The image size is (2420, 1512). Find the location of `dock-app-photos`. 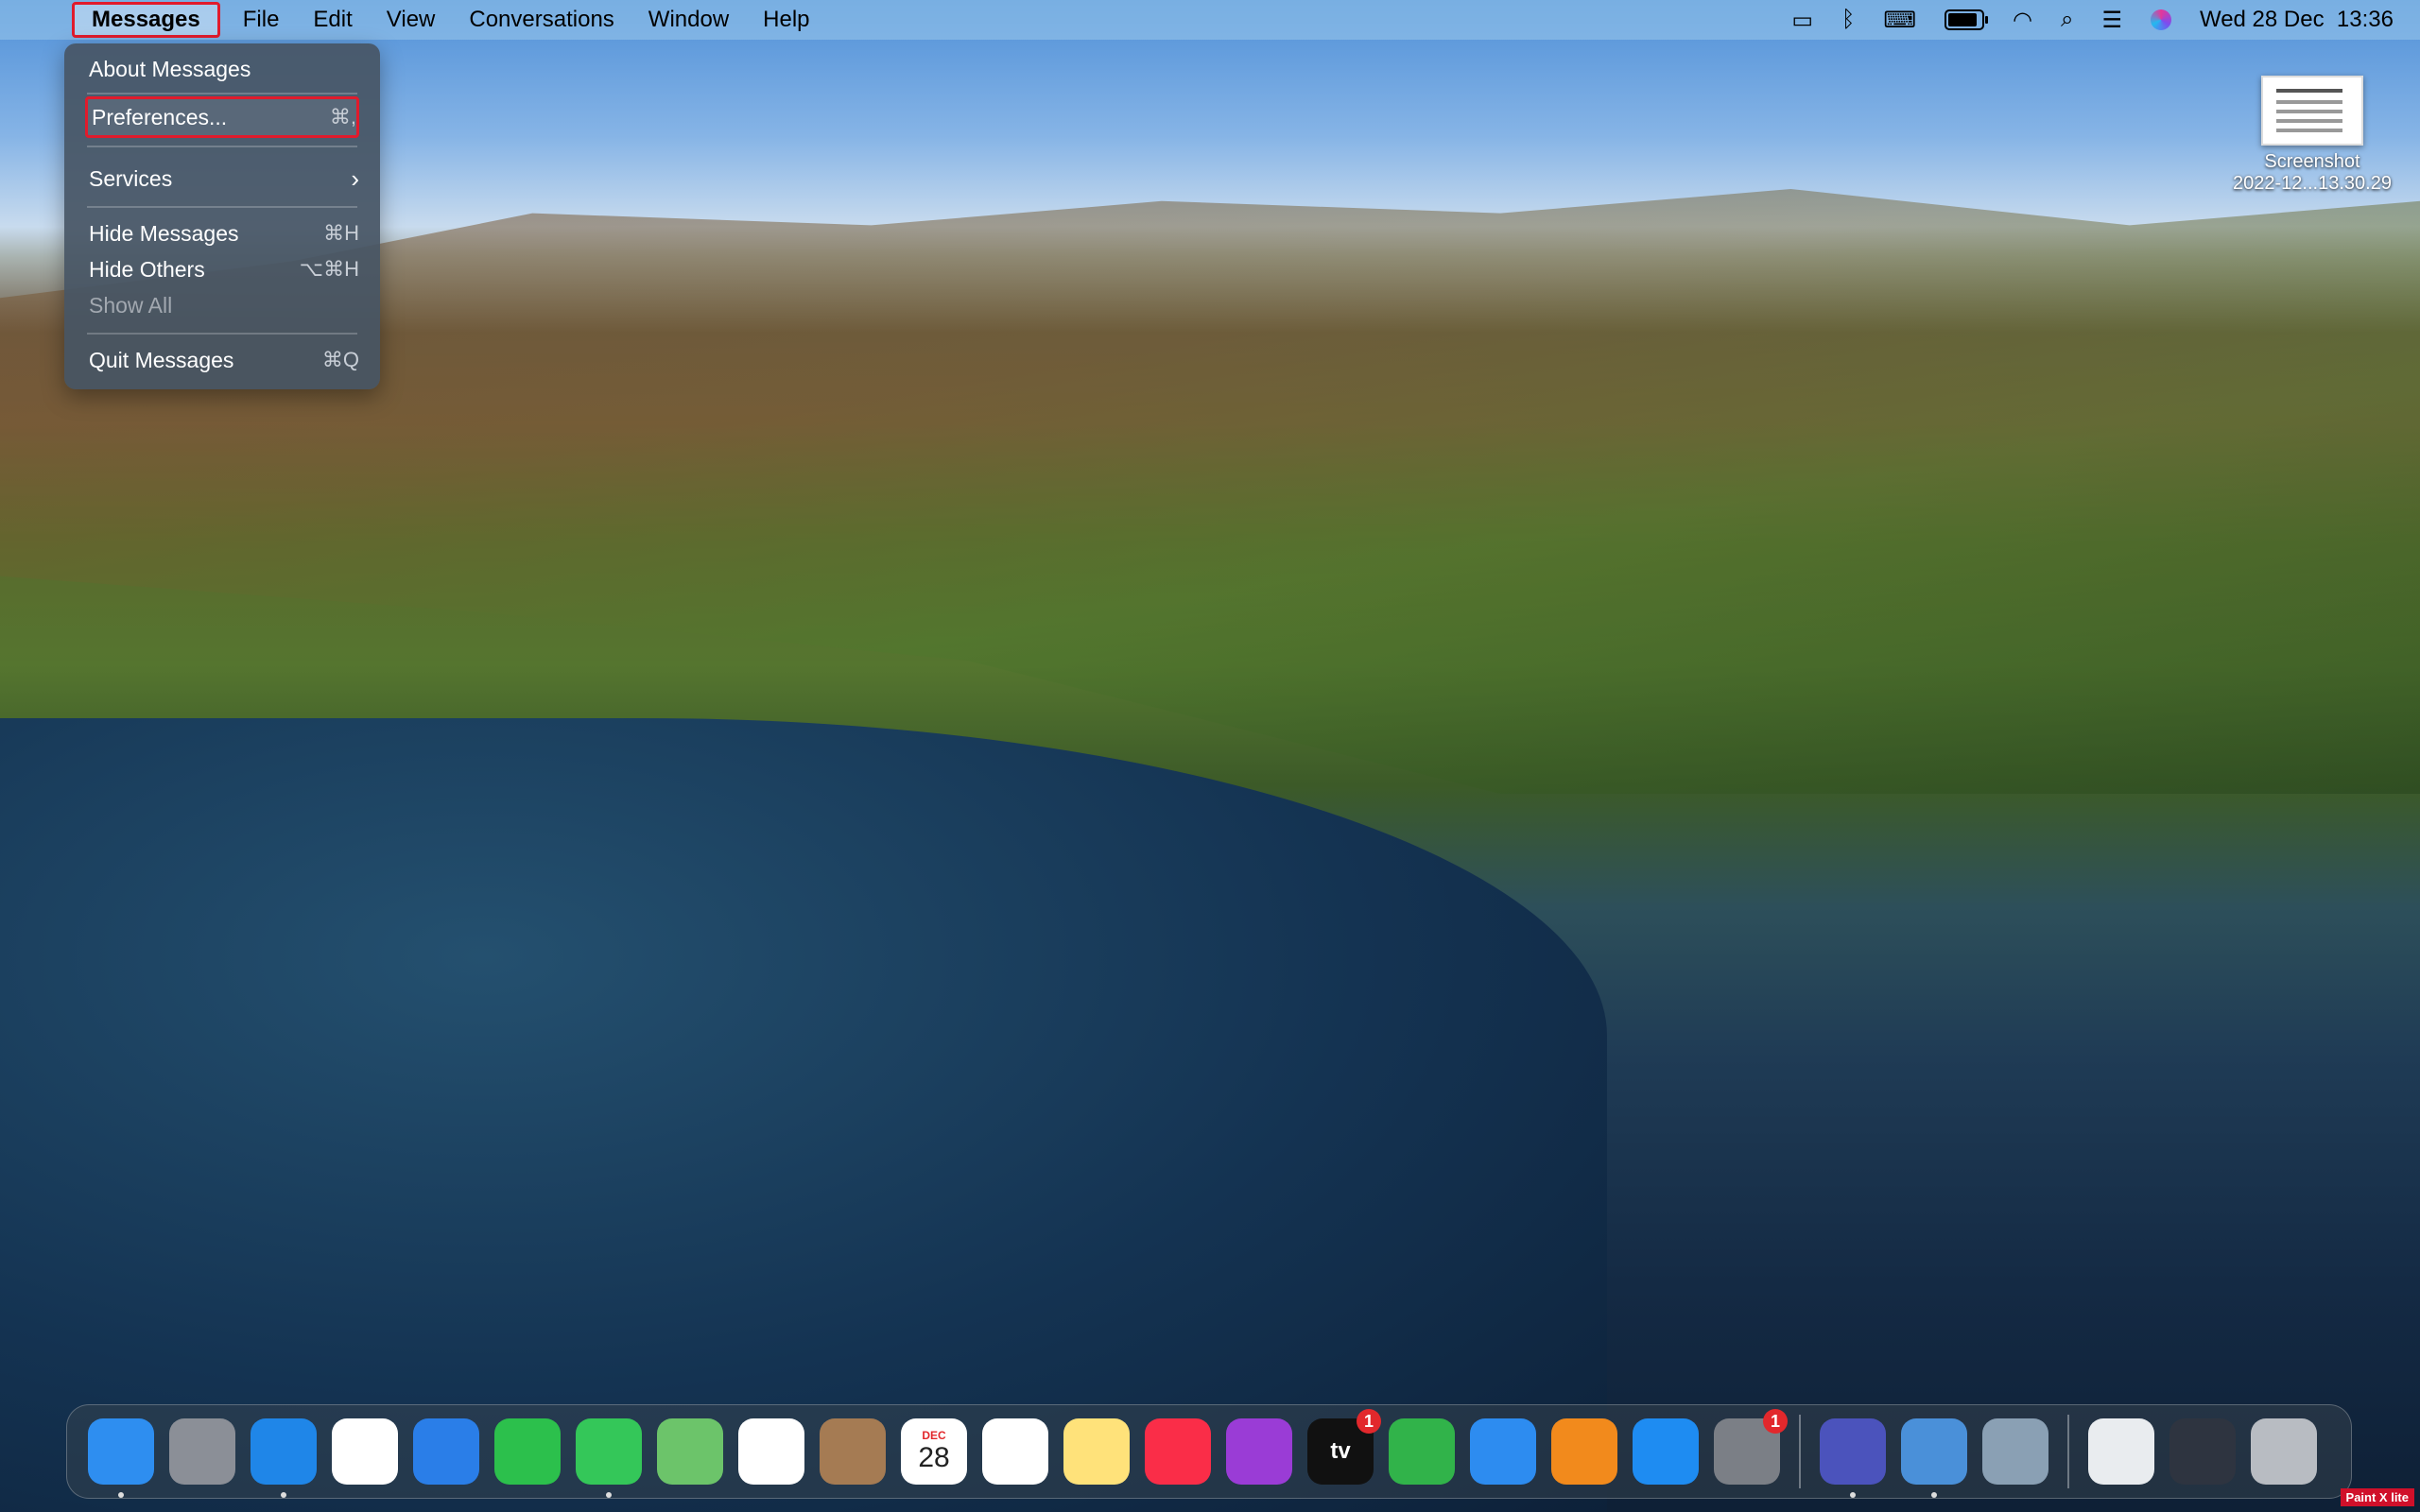

dock-app-photos is located at coordinates (771, 1451).